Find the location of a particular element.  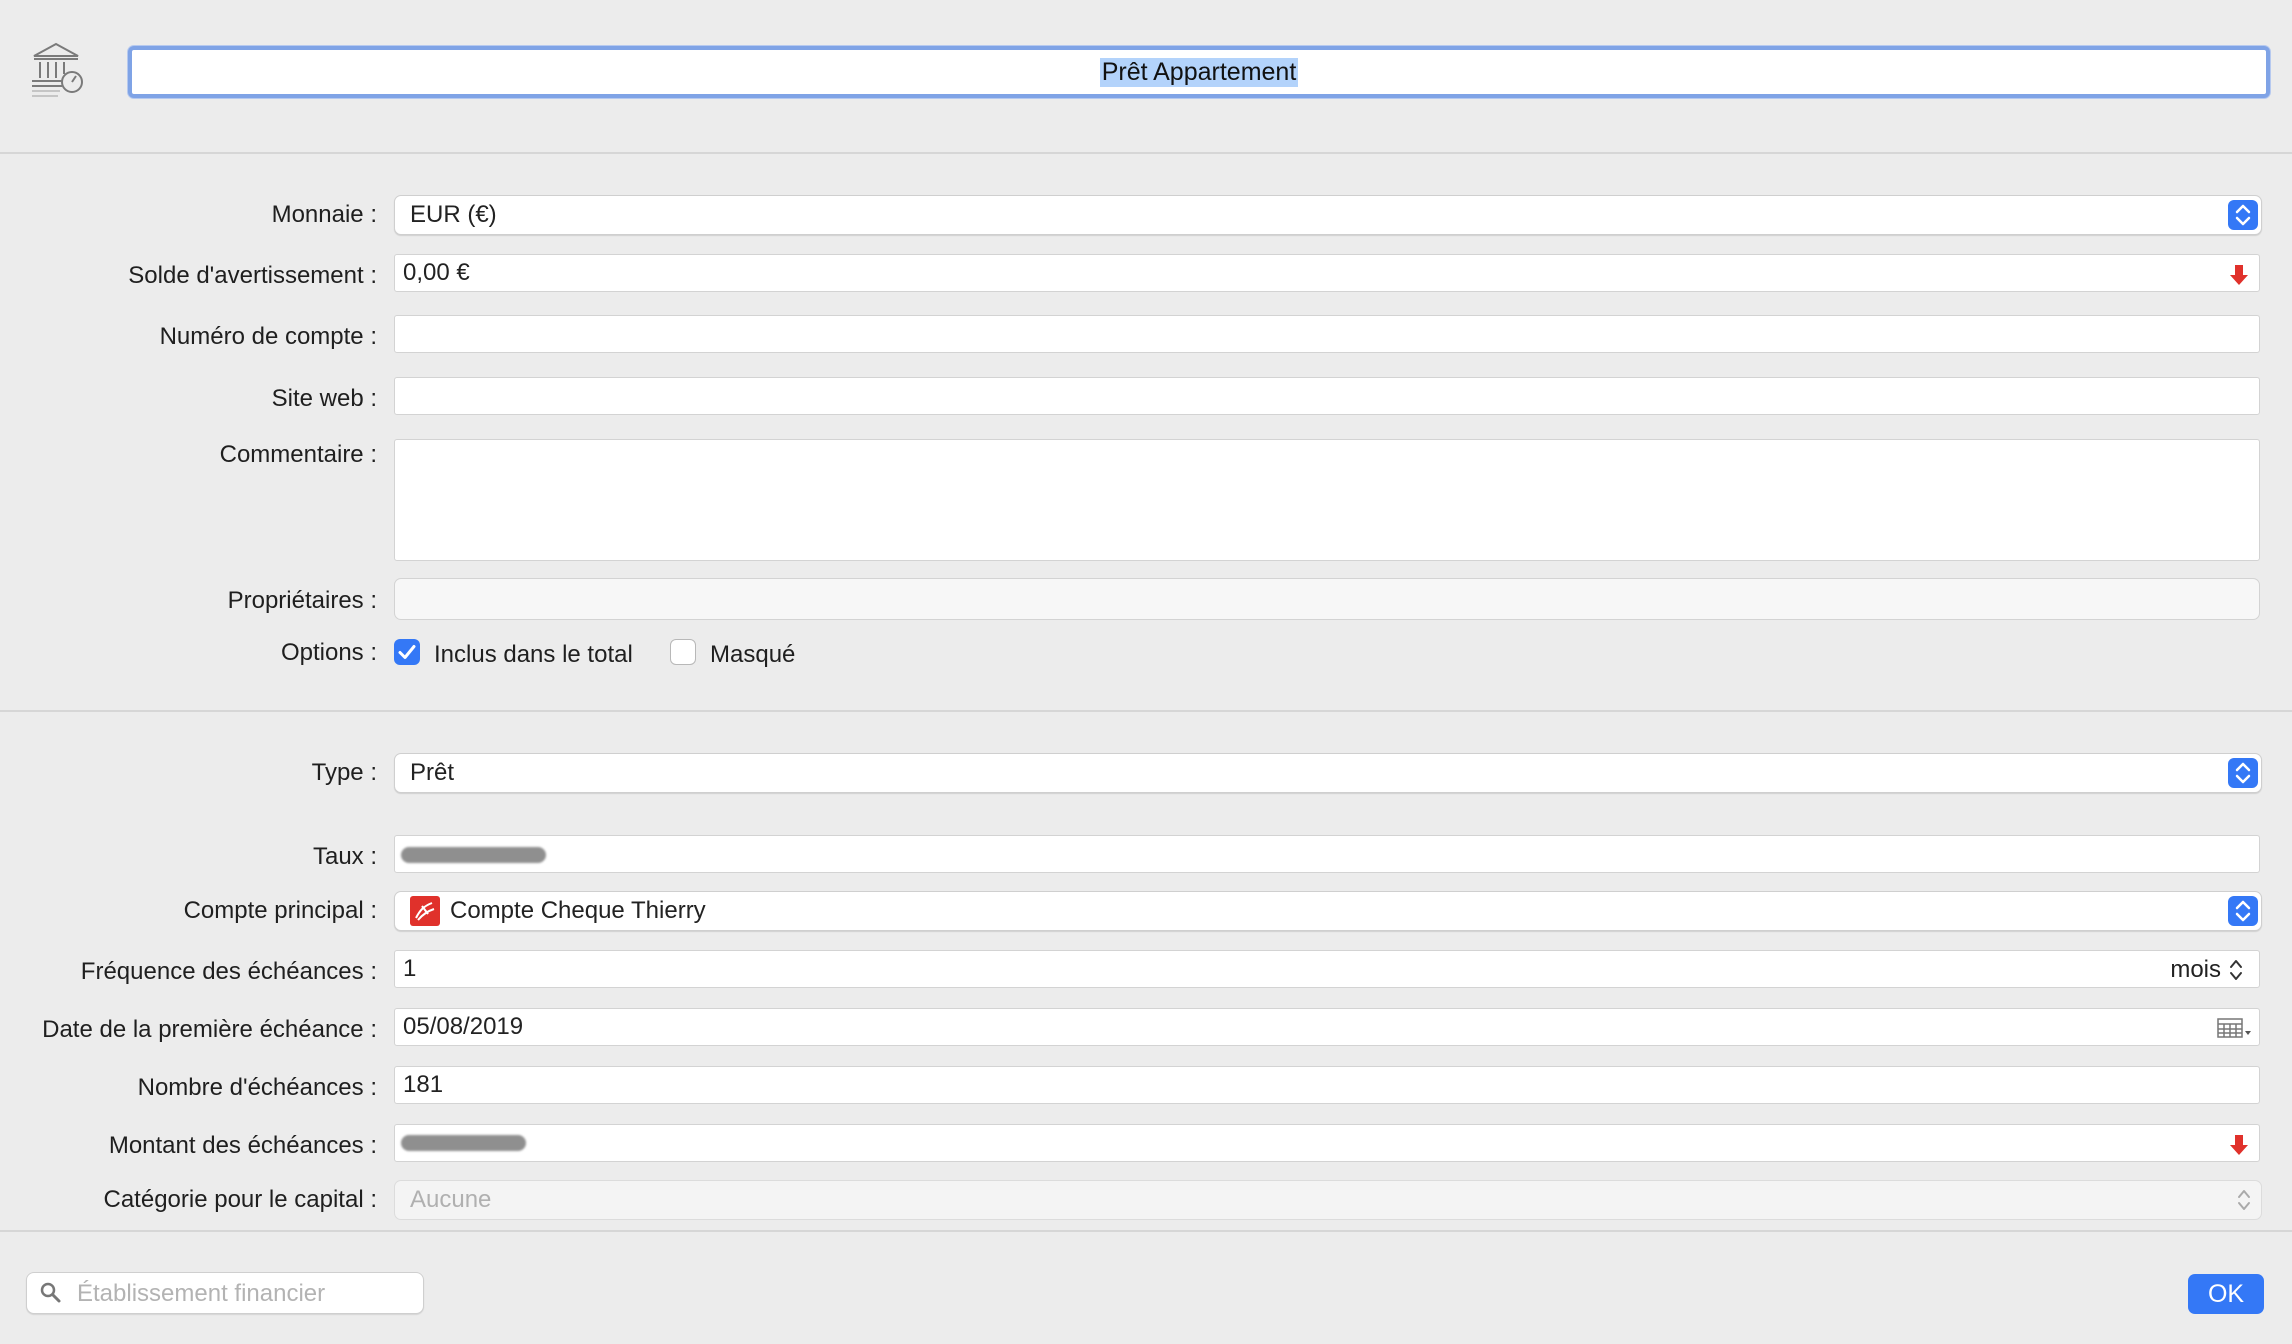

main-account-popup: Compte Cheque Thierry is located at coordinates (1328, 911).